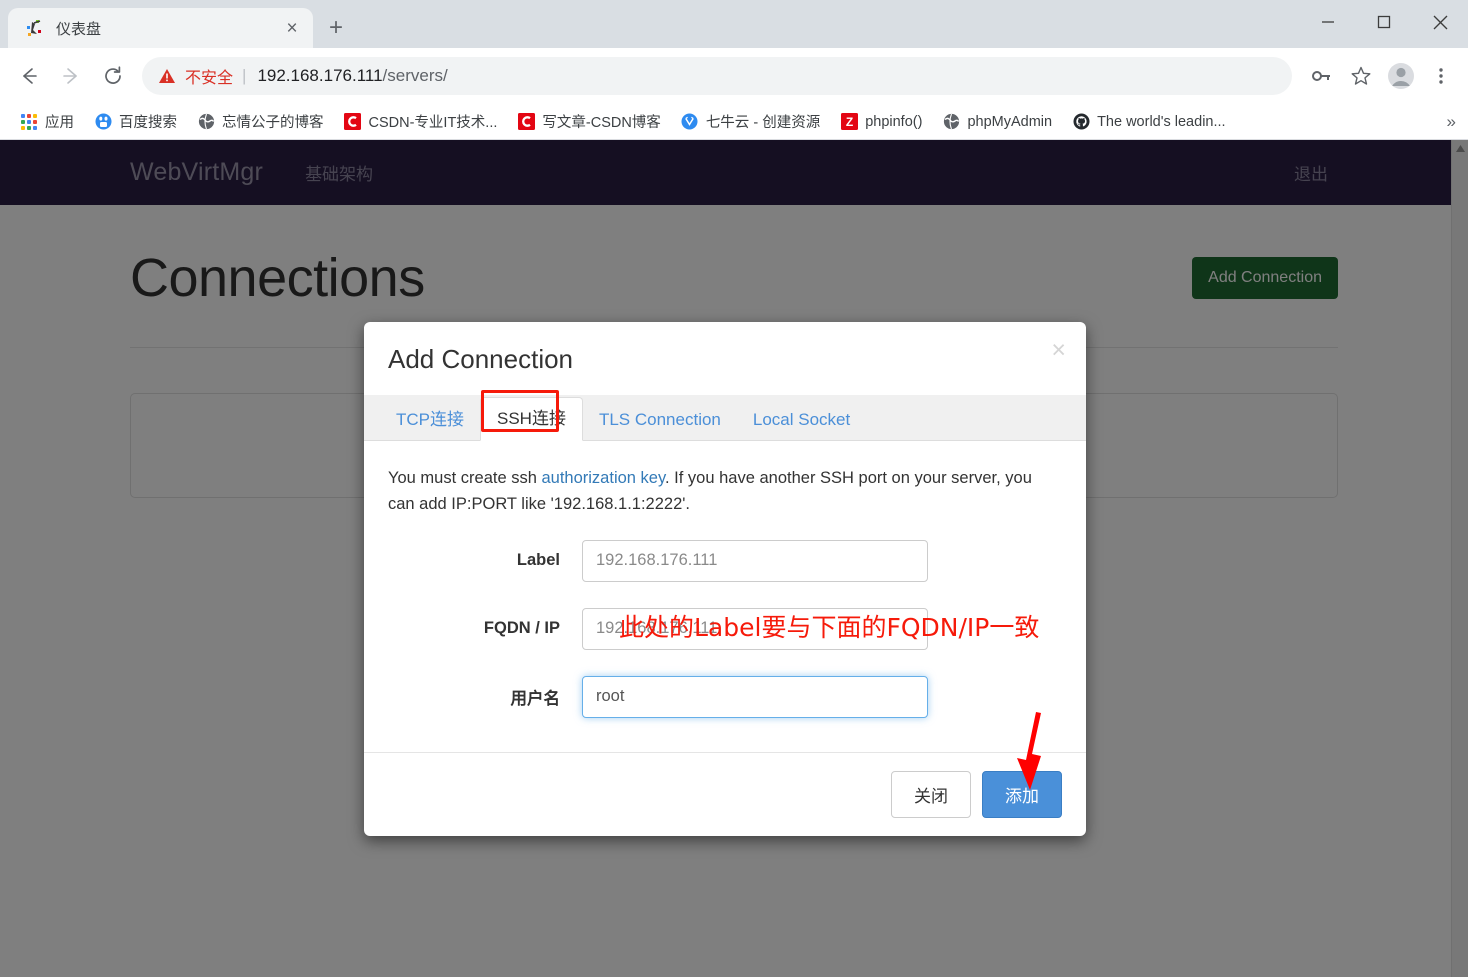 The image size is (1468, 977). Describe the element at coordinates (273, 123) in the screenshot. I see `bookmark-label: 忘情公子的博客` at that location.